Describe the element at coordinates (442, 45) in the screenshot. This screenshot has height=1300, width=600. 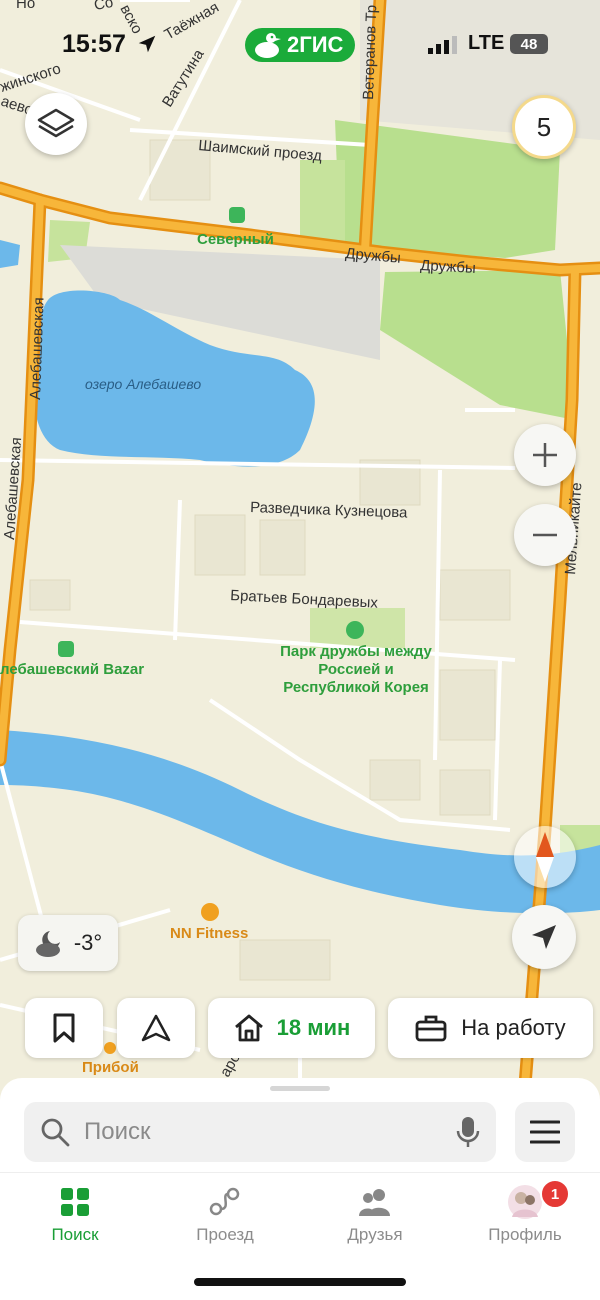
I see `signal-icon` at that location.